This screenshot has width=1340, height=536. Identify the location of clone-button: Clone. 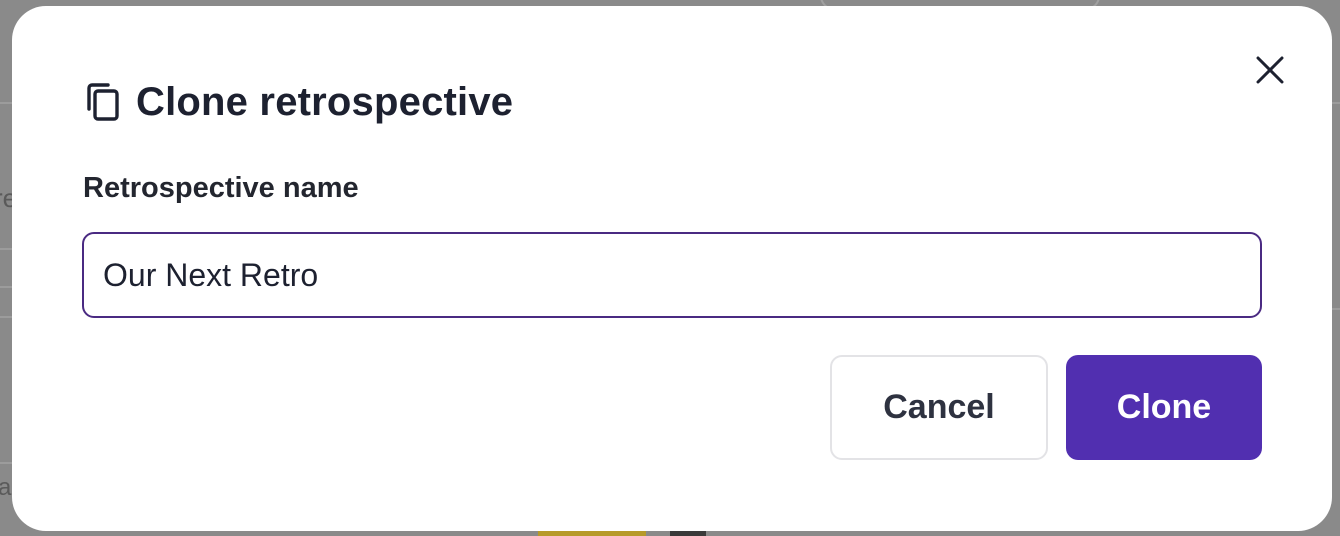
(1164, 407).